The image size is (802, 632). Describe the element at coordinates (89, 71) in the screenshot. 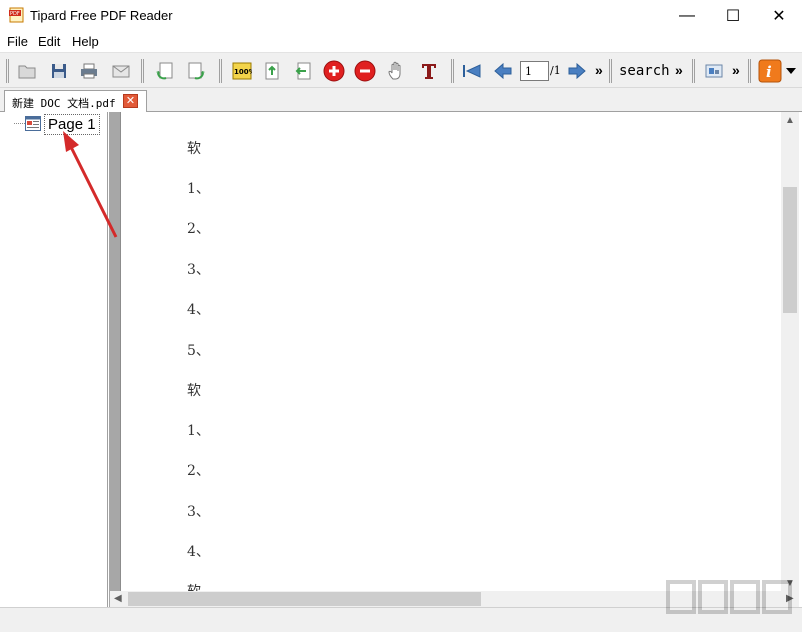

I see `print-icon` at that location.